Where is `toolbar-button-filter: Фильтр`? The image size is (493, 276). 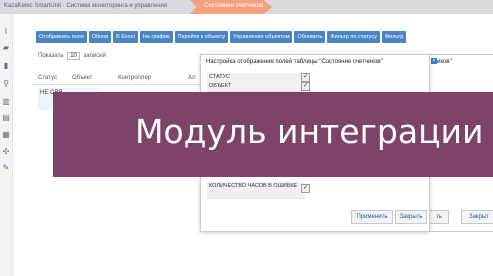
toolbar-button-filter: Фильтр is located at coordinates (394, 37).